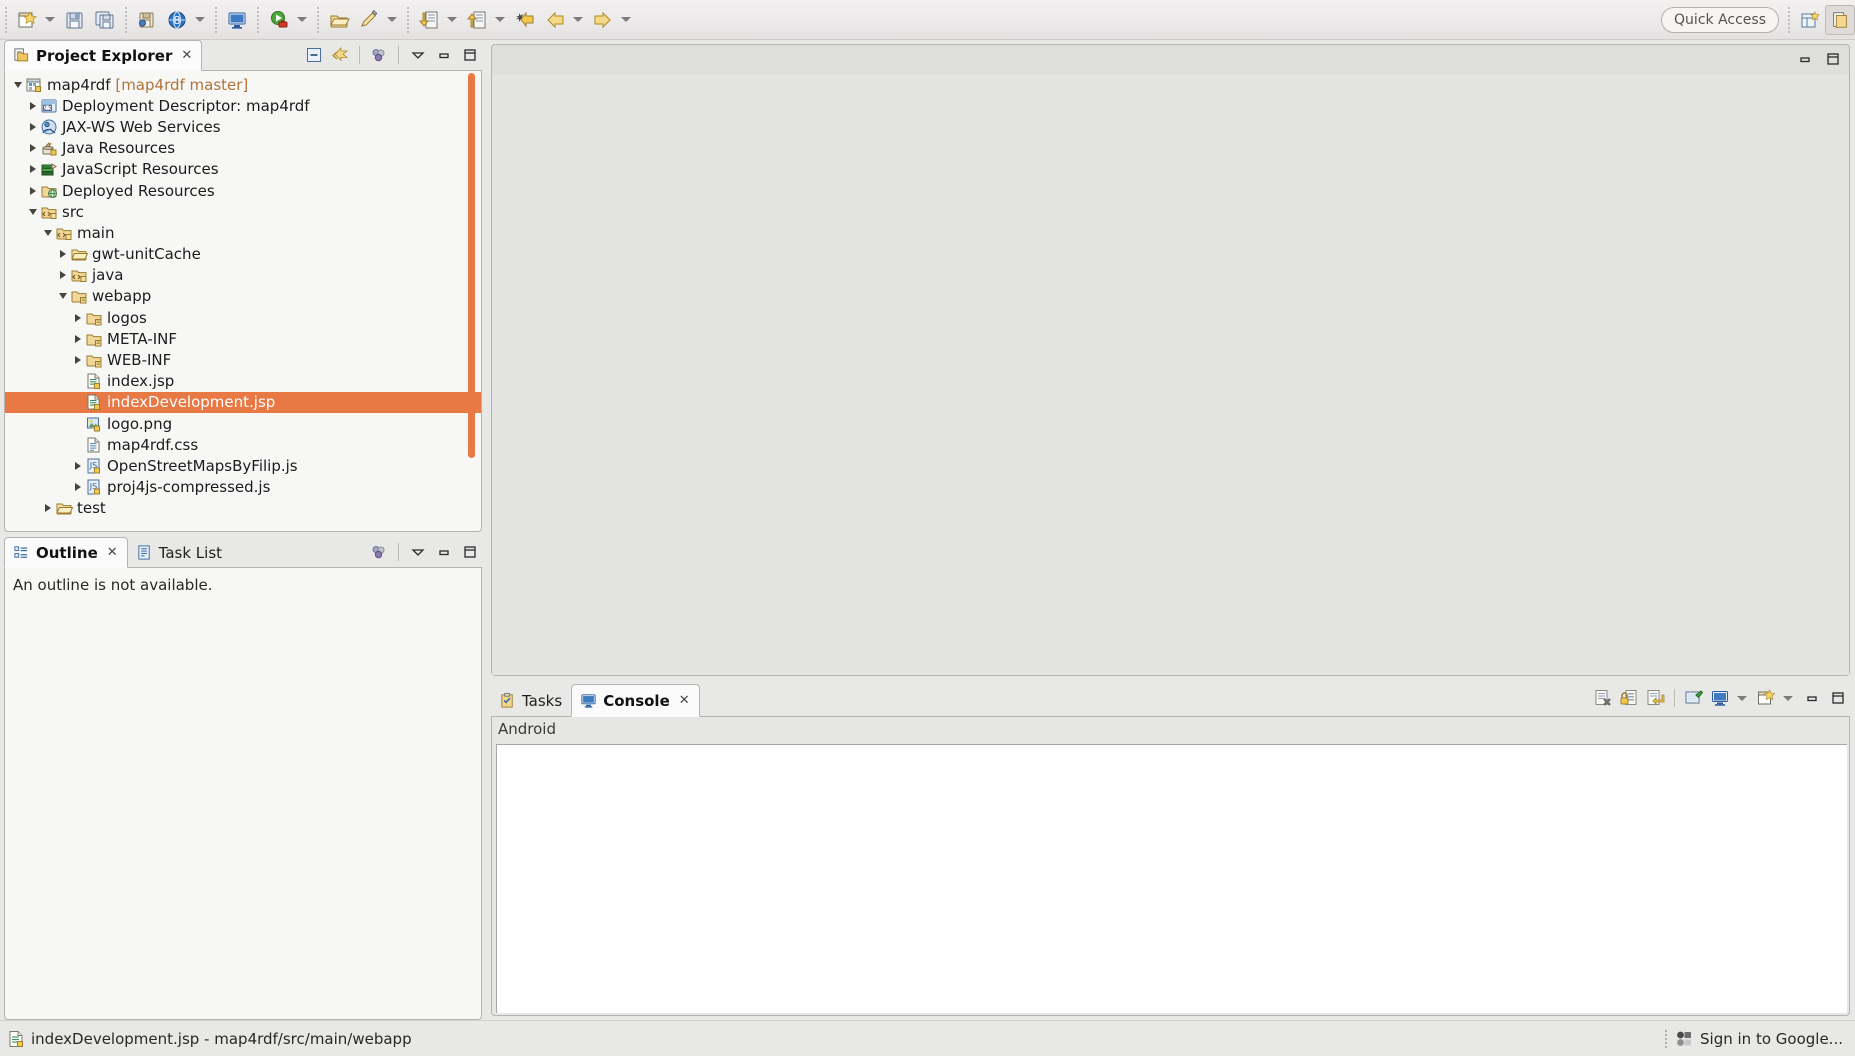 The width and height of the screenshot is (1855, 1056). What do you see at coordinates (243, 105) in the screenshot?
I see `tree-item-deployment-descriptor-map4rdf: 2.5 Deployment Descriptor: map4rdf` at bounding box center [243, 105].